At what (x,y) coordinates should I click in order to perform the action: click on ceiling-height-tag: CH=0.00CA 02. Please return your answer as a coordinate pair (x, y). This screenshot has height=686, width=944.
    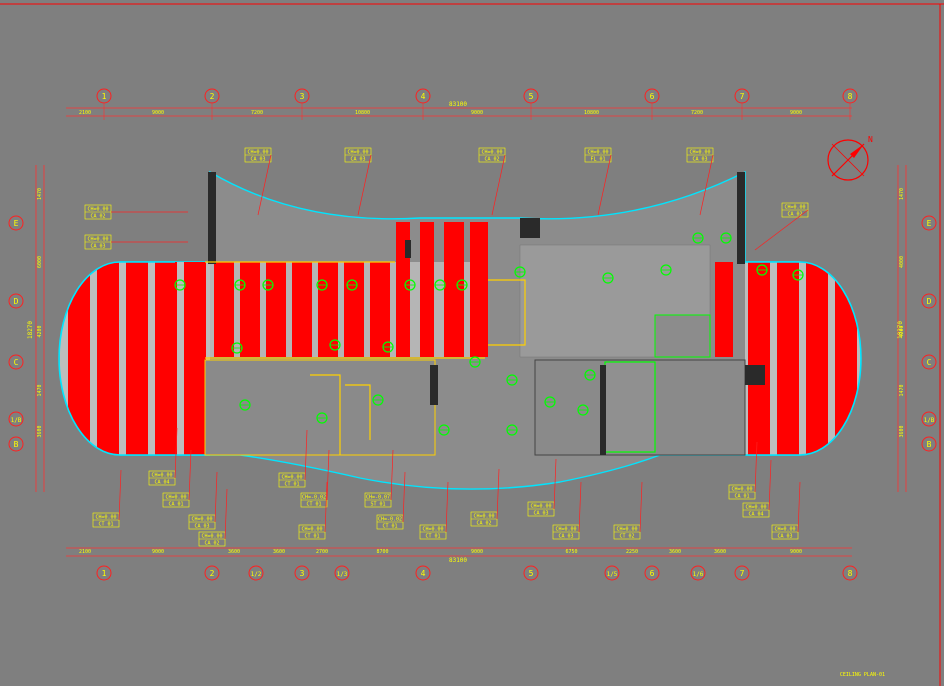
    Looking at the image, I should click on (781, 226).